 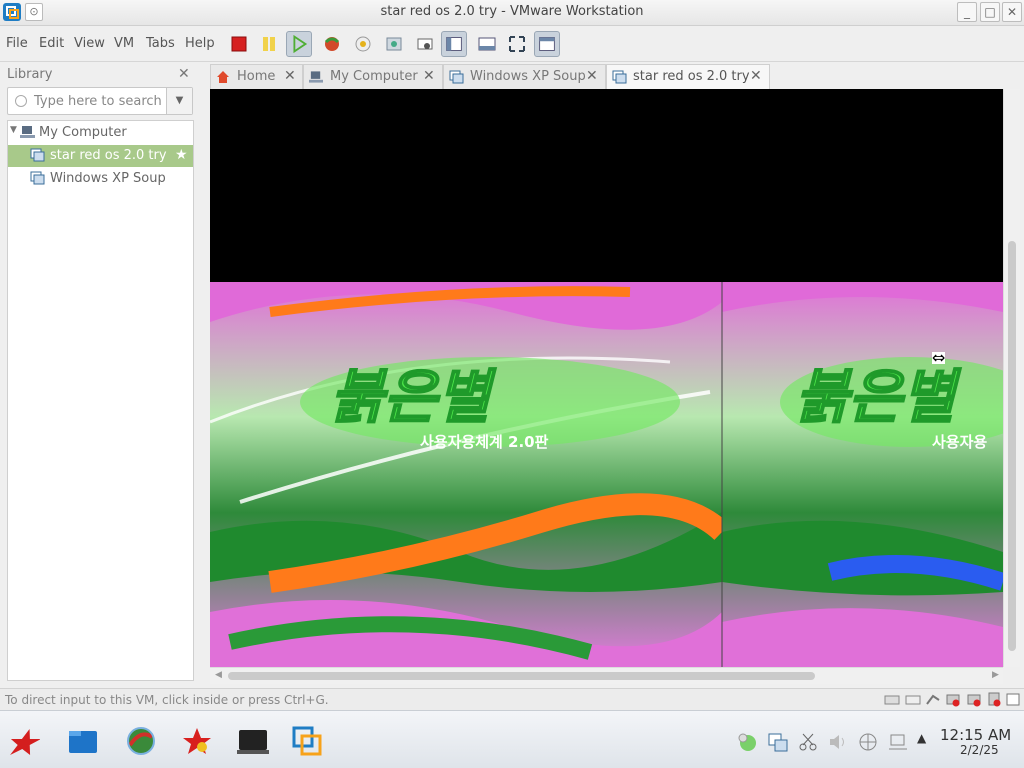 I want to click on clock-date: 2/2/25, so click(x=979, y=750).